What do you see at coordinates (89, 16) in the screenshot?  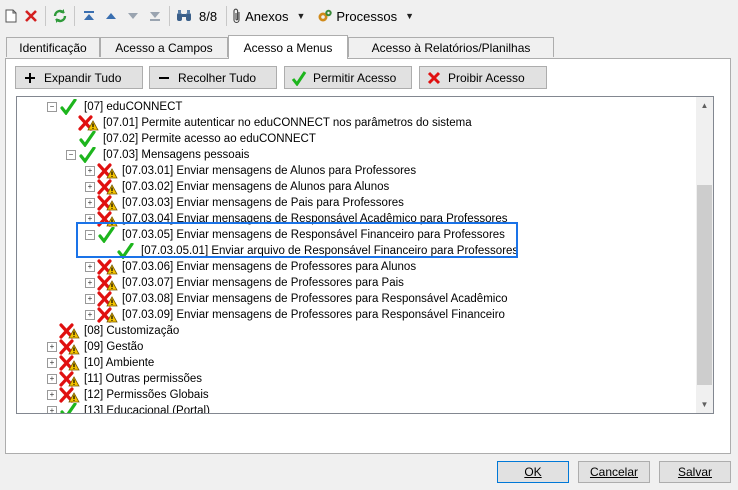 I see `first-record-button` at bounding box center [89, 16].